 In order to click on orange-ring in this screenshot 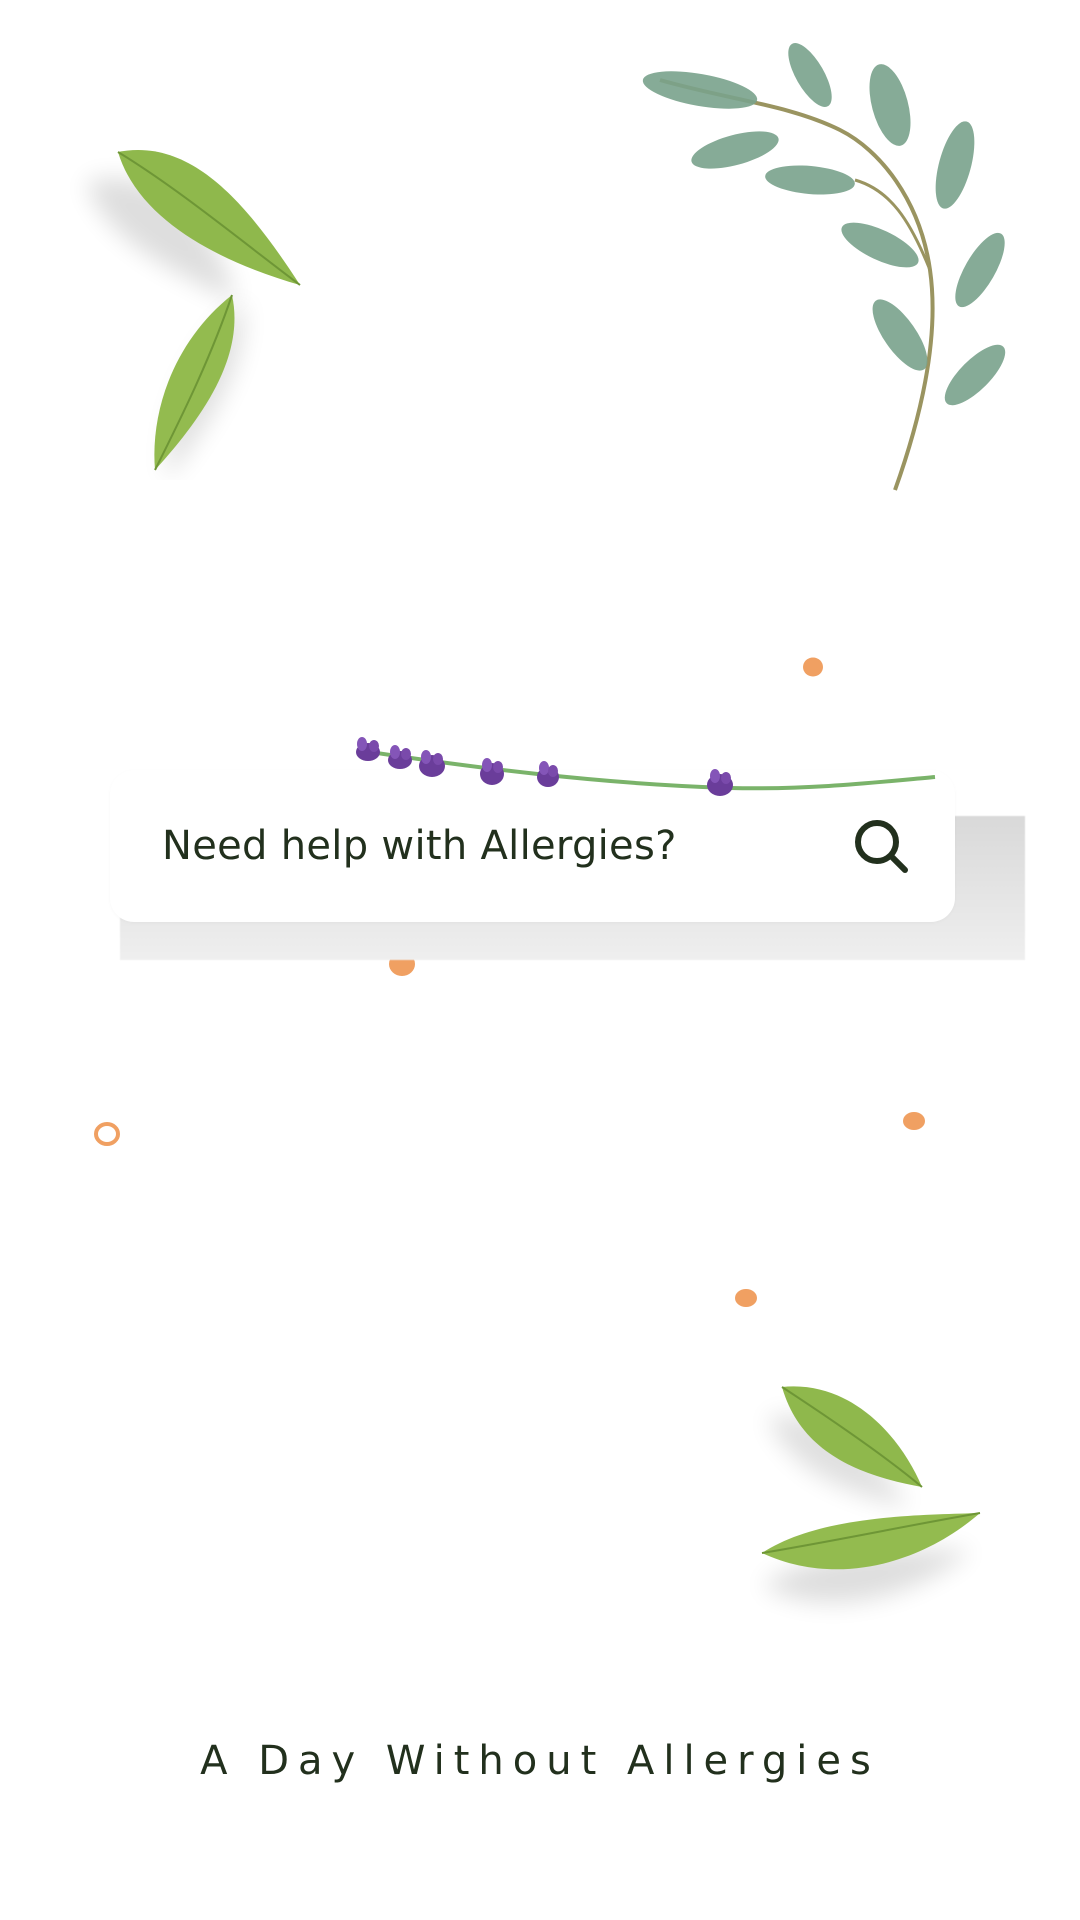, I will do `click(107, 1134)`.